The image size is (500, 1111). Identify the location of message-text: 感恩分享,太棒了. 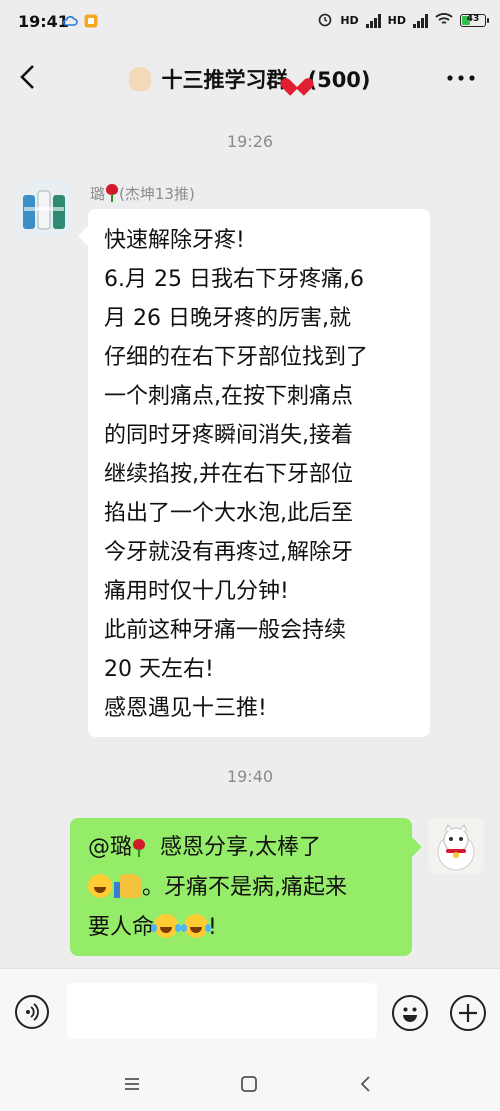
(241, 847).